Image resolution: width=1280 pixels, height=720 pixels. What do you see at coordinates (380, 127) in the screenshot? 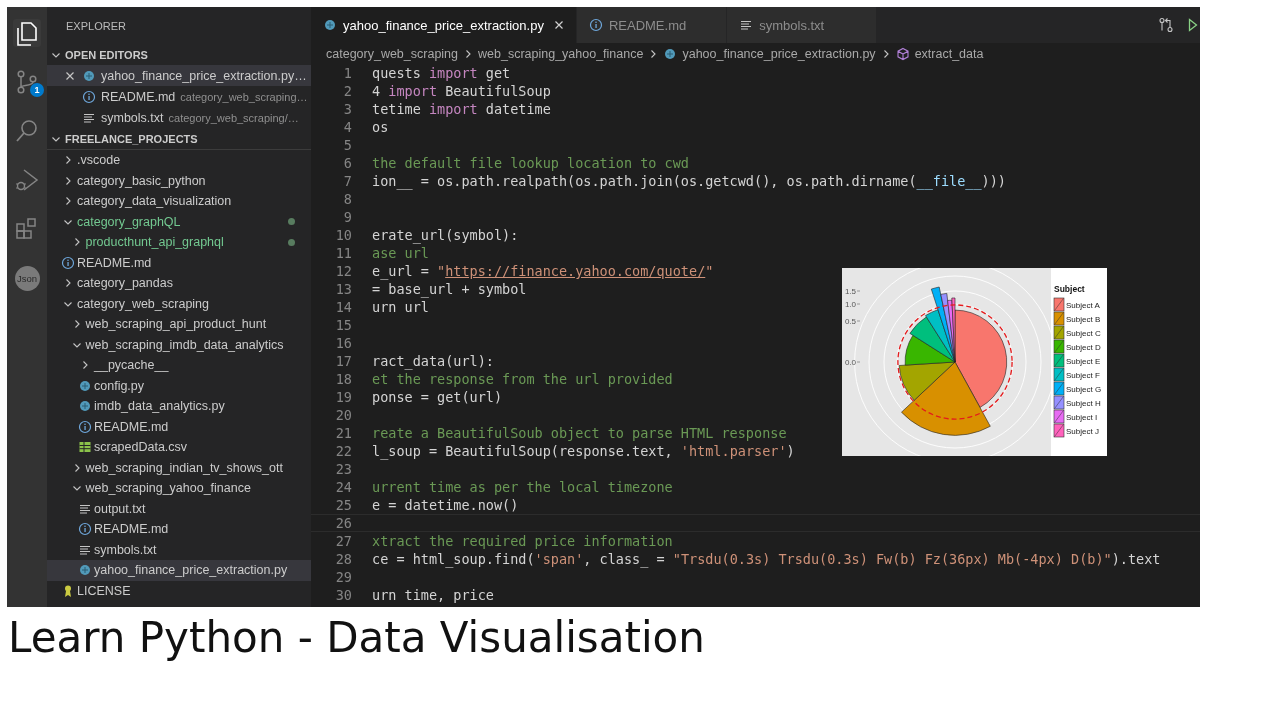
I see `code-line: os` at bounding box center [380, 127].